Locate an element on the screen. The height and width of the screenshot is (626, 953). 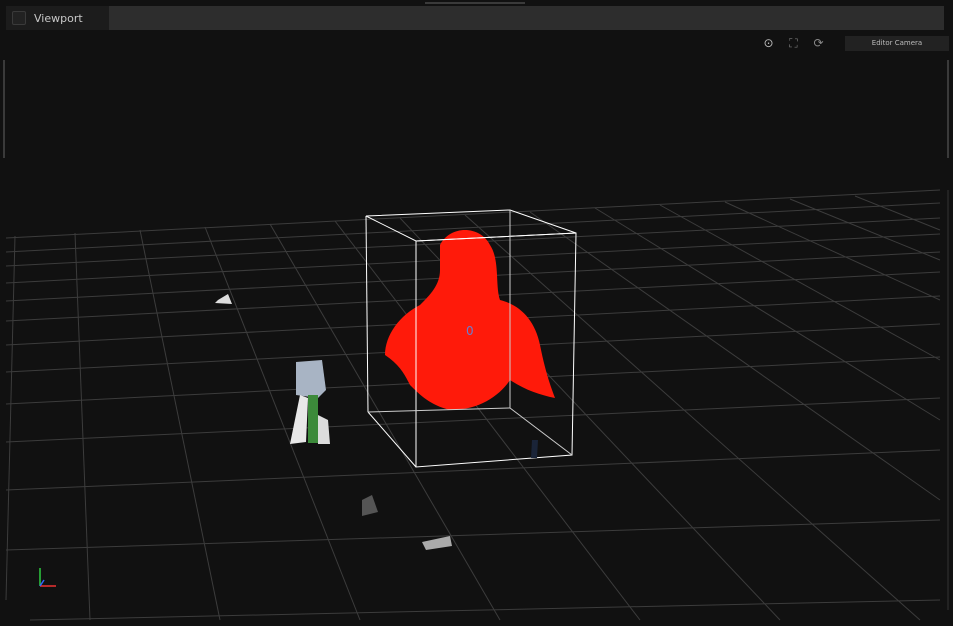
axis-gizmo is located at coordinates (47, 577).